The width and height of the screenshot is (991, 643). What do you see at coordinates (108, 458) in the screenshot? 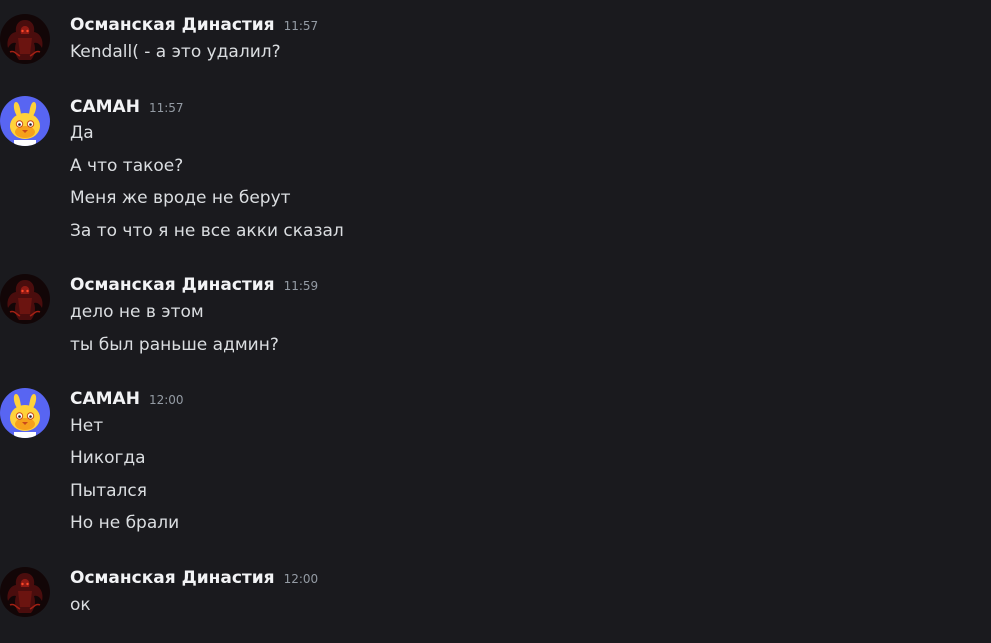
I see `message-text: Никогда` at bounding box center [108, 458].